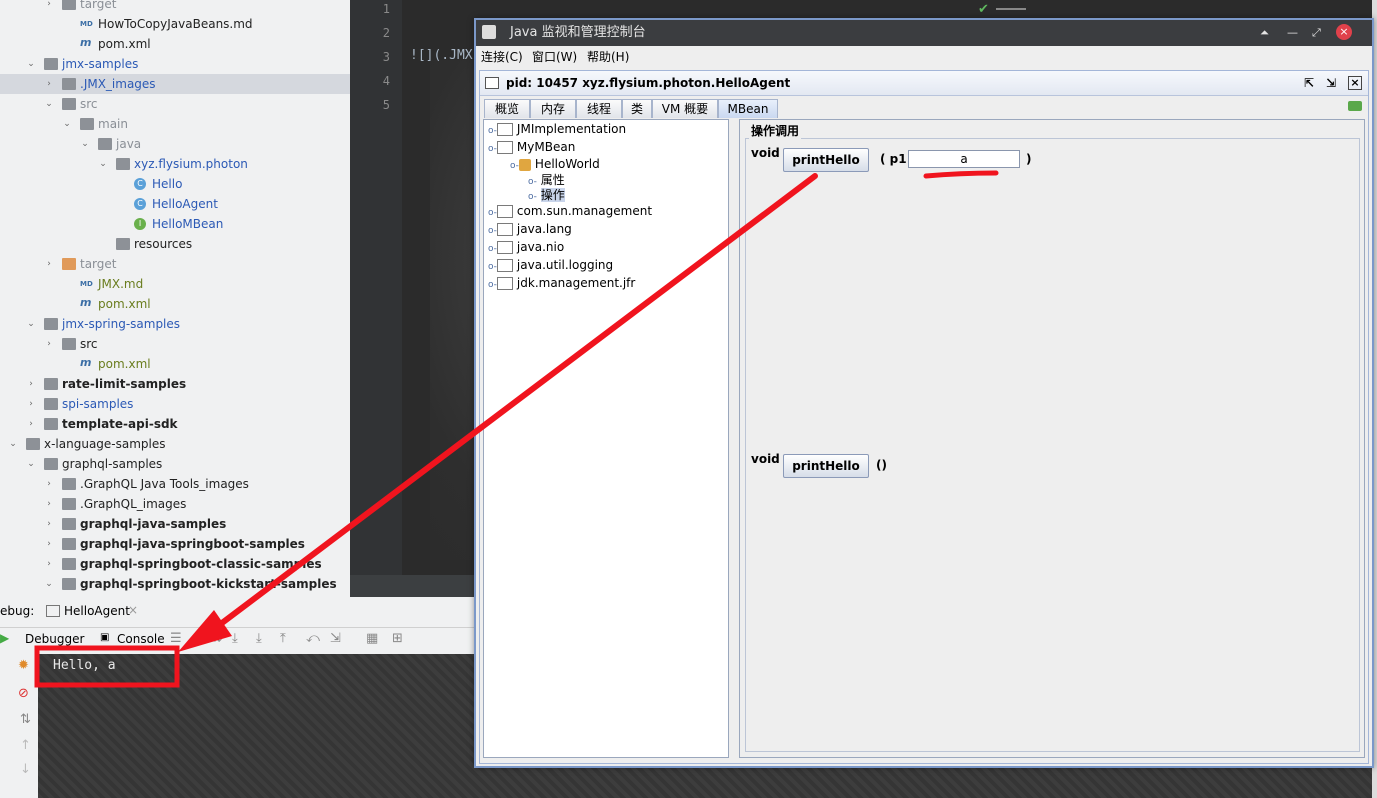  Describe the element at coordinates (205, 631) in the screenshot. I see `arrow-annotation-head` at that location.